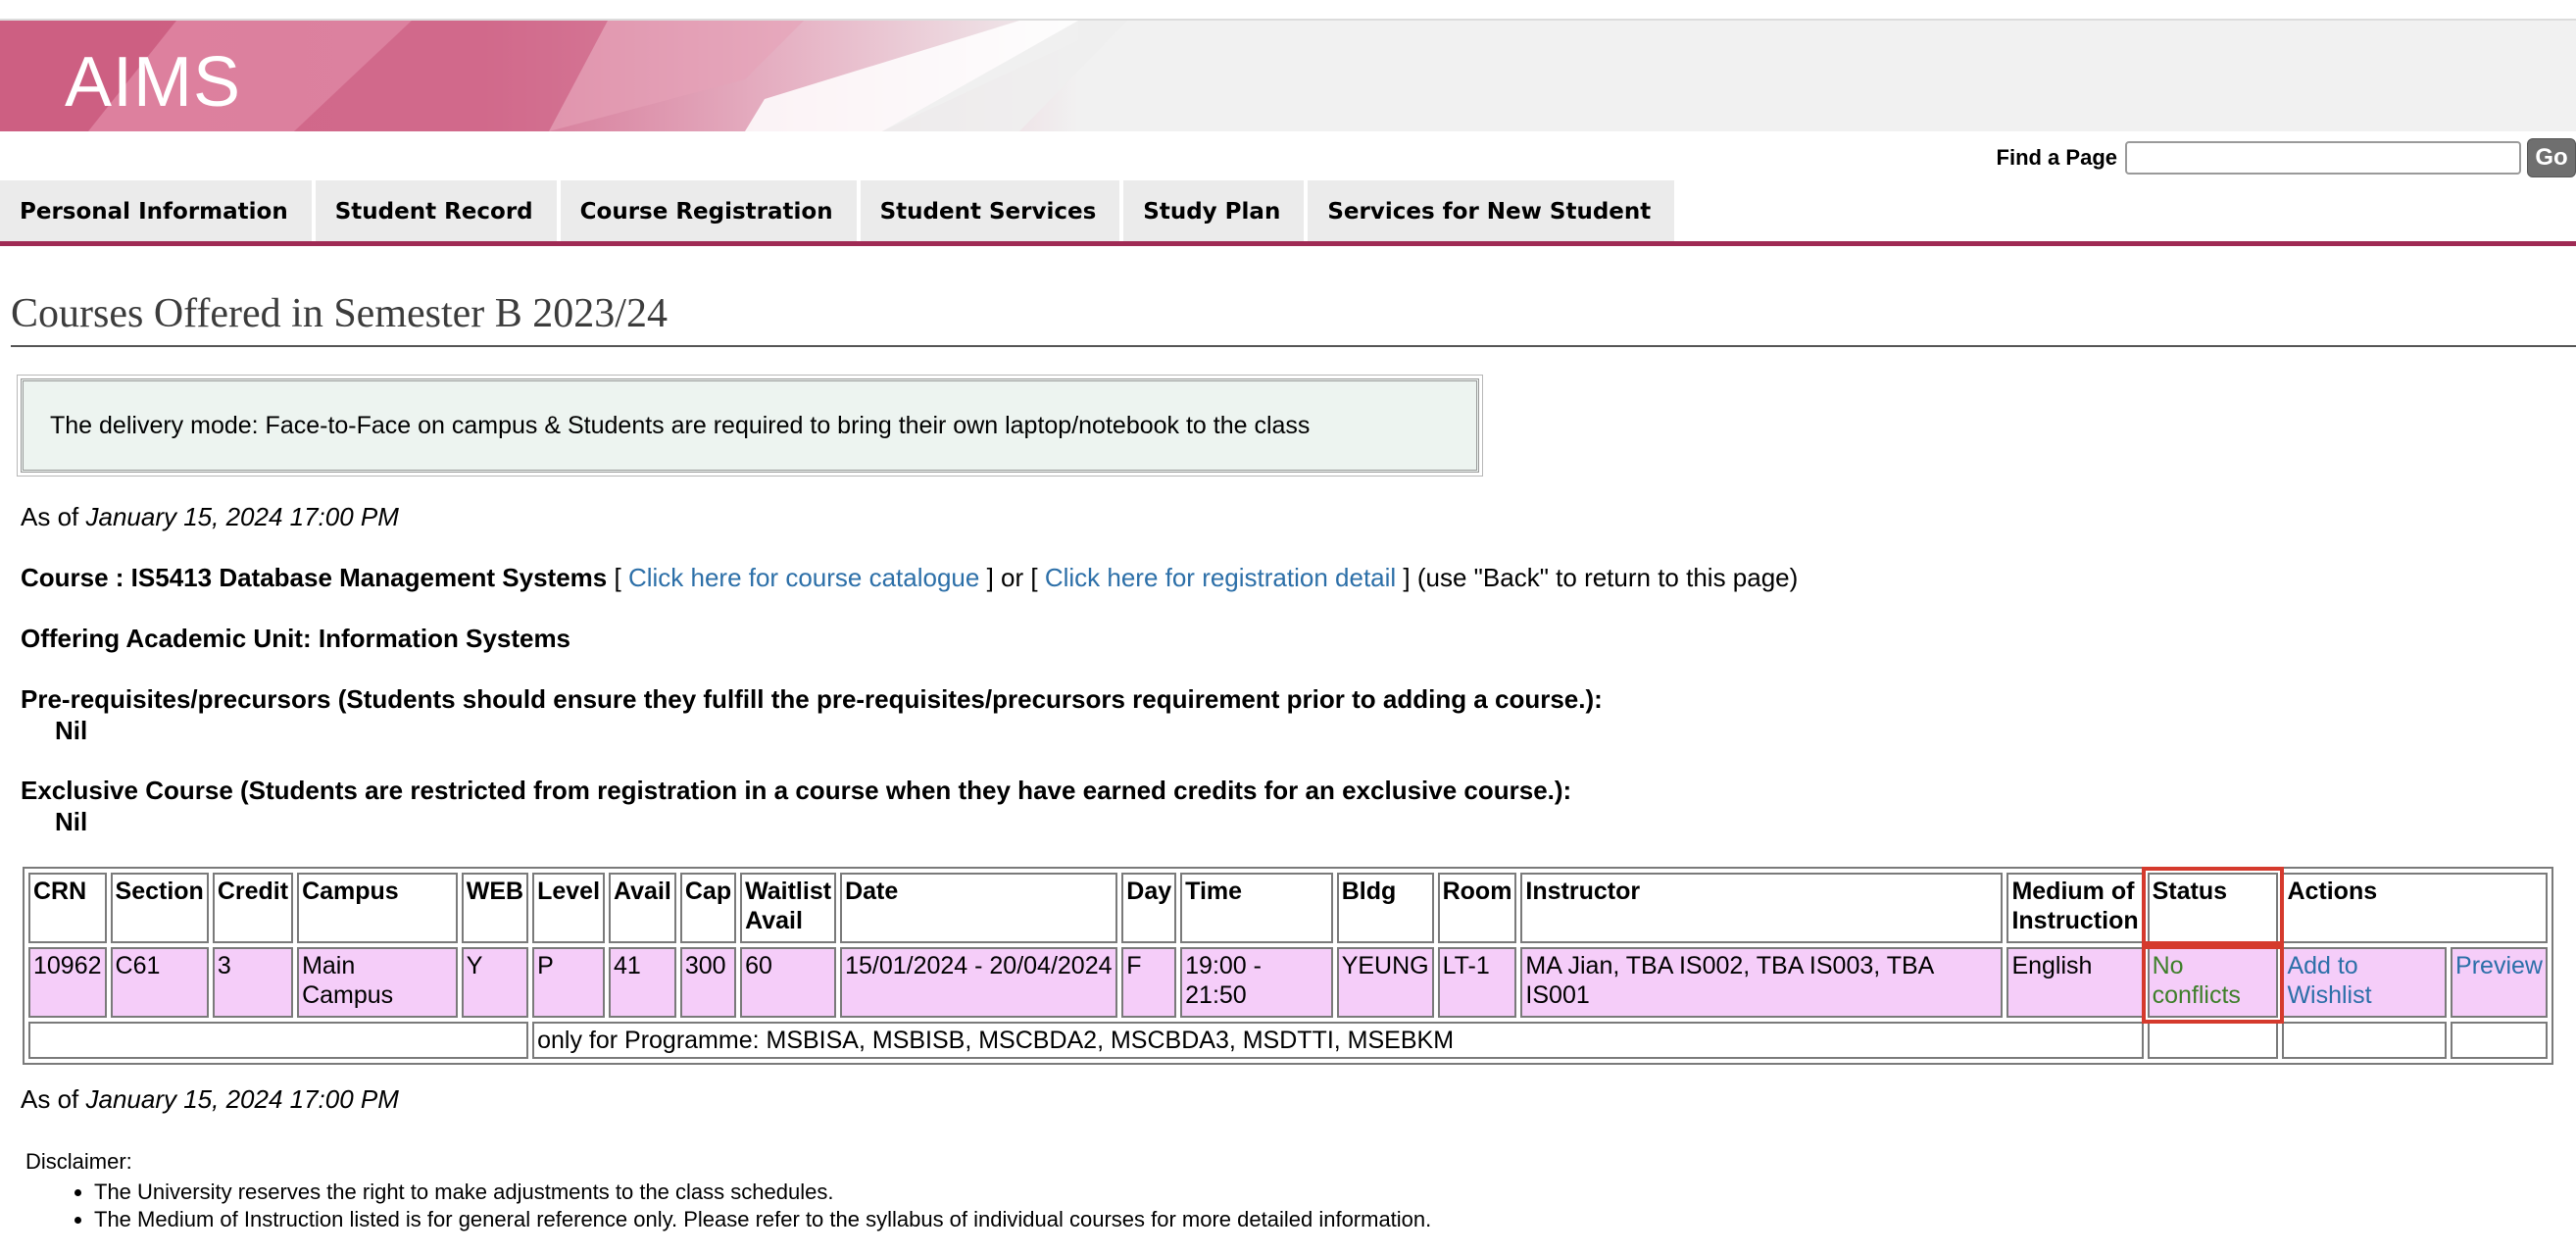 Image resolution: width=2576 pixels, height=1255 pixels. I want to click on note-status-empty, so click(2213, 1040).